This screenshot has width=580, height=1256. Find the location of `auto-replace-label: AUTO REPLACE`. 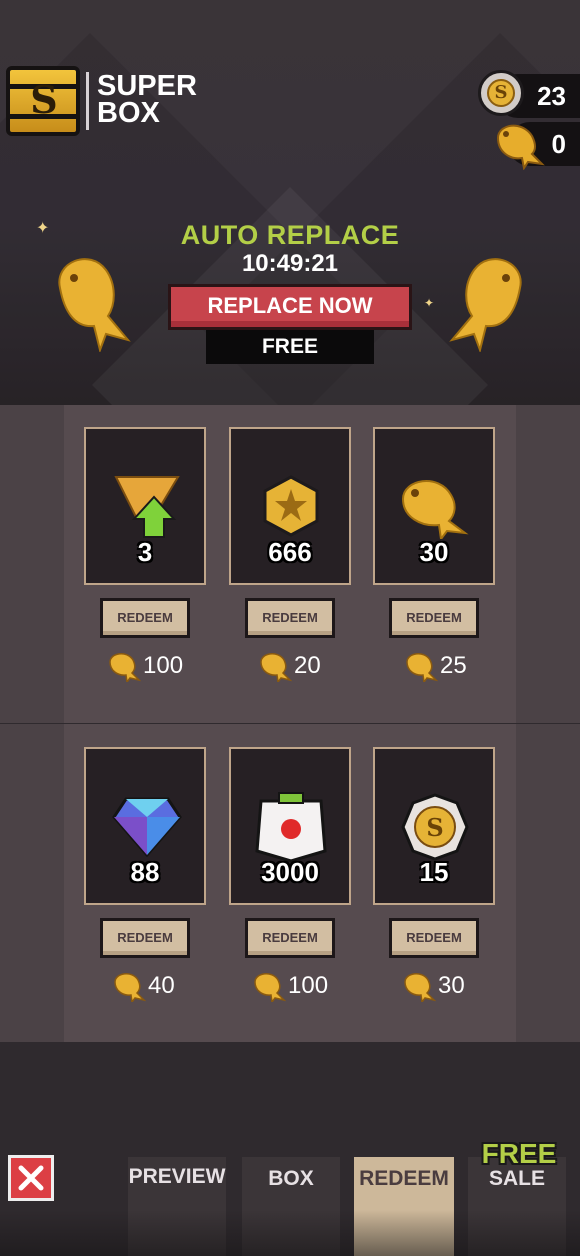

auto-replace-label: AUTO REPLACE is located at coordinates (290, 235).